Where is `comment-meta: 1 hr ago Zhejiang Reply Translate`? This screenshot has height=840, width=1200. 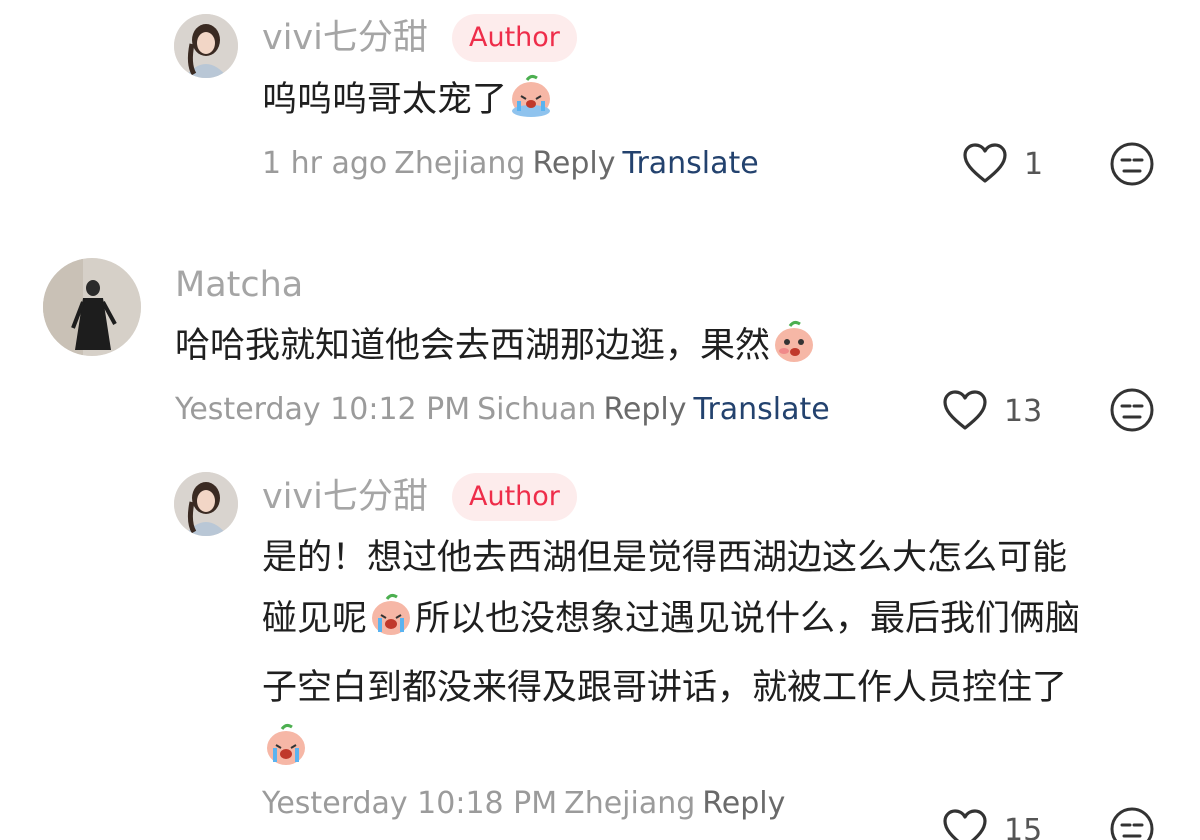 comment-meta: 1 hr ago Zhejiang Reply Translate is located at coordinates (514, 164).